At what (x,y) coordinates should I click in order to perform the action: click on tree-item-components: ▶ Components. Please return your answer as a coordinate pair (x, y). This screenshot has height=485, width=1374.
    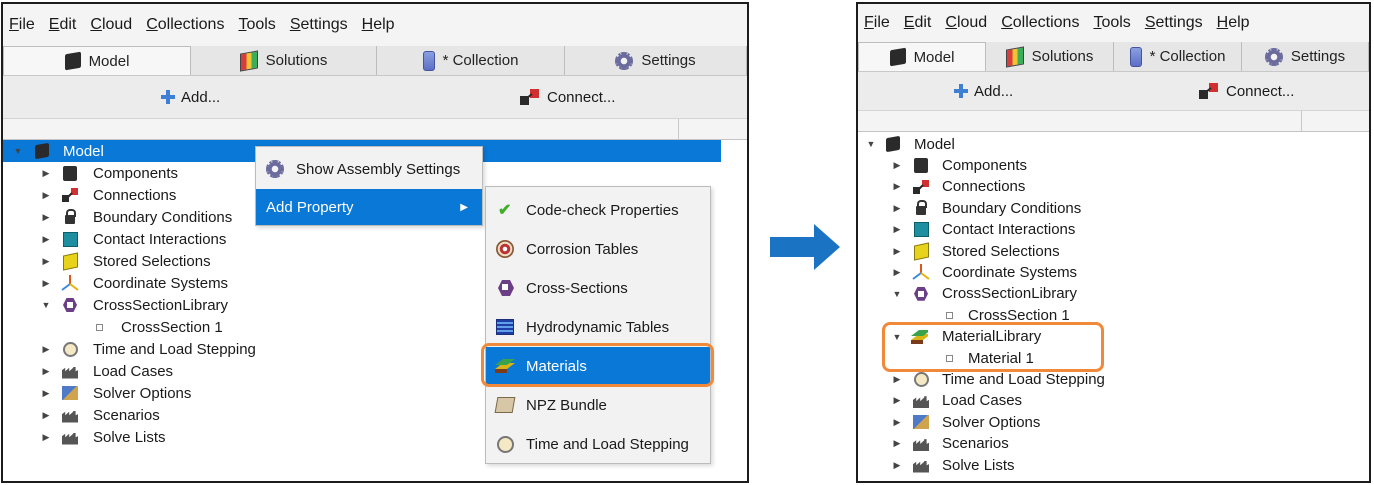
    Looking at the image, I should click on (1113, 165).